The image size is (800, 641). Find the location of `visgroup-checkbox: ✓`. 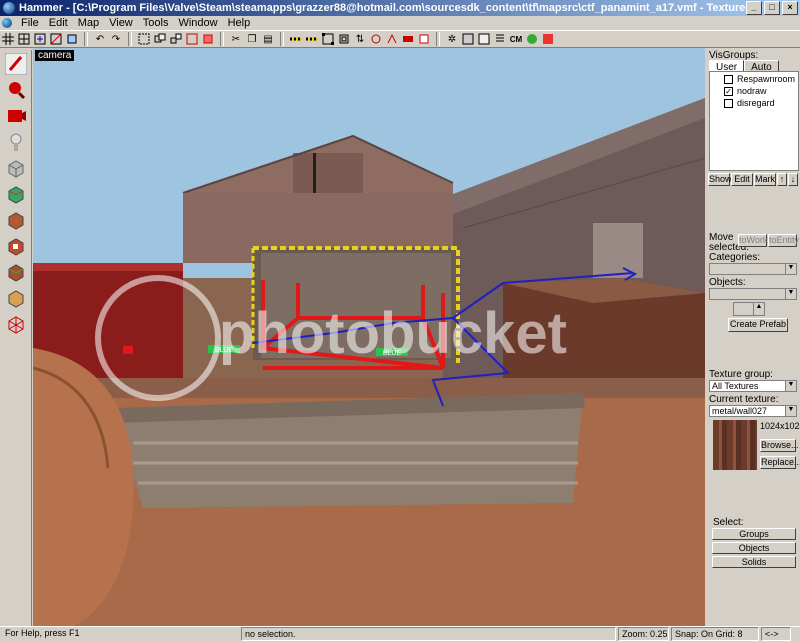

visgroup-checkbox: ✓ is located at coordinates (728, 91).